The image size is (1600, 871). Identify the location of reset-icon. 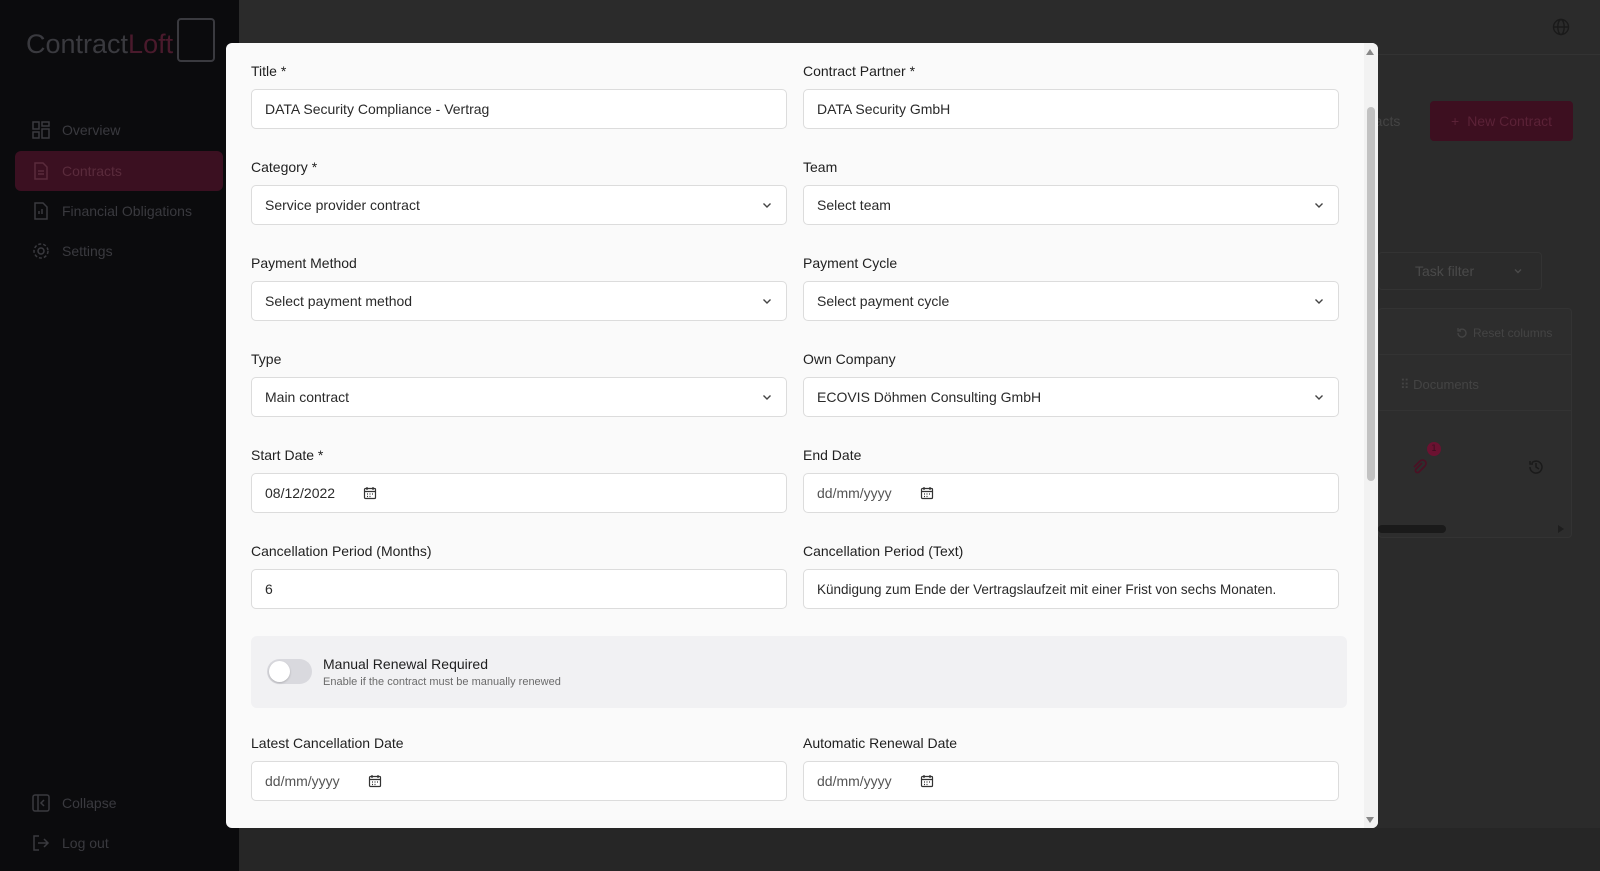
(1462, 333).